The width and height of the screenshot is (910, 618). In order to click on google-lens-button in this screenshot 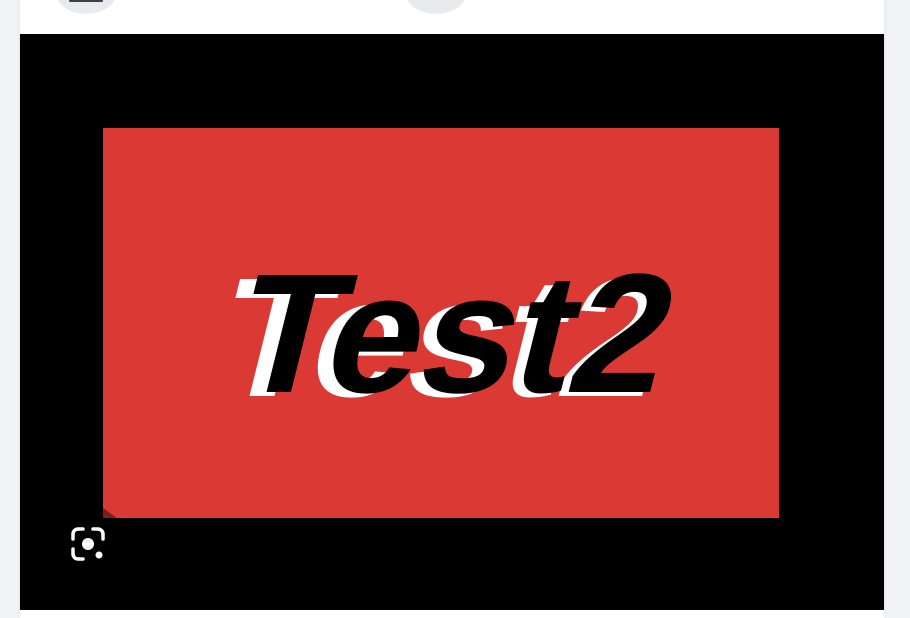, I will do `click(88, 544)`.